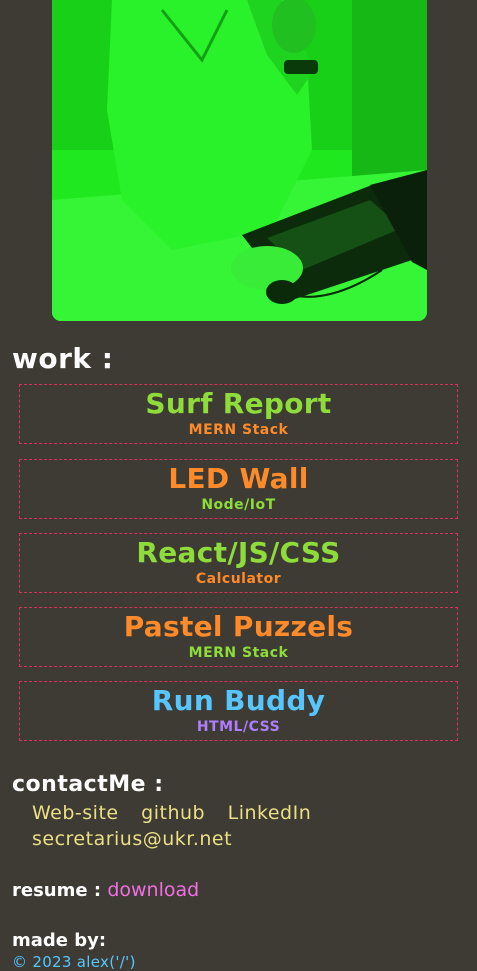 Image resolution: width=477 pixels, height=971 pixels. I want to click on project-card-calculator: React/JS/CSS Calculator, so click(238, 563).